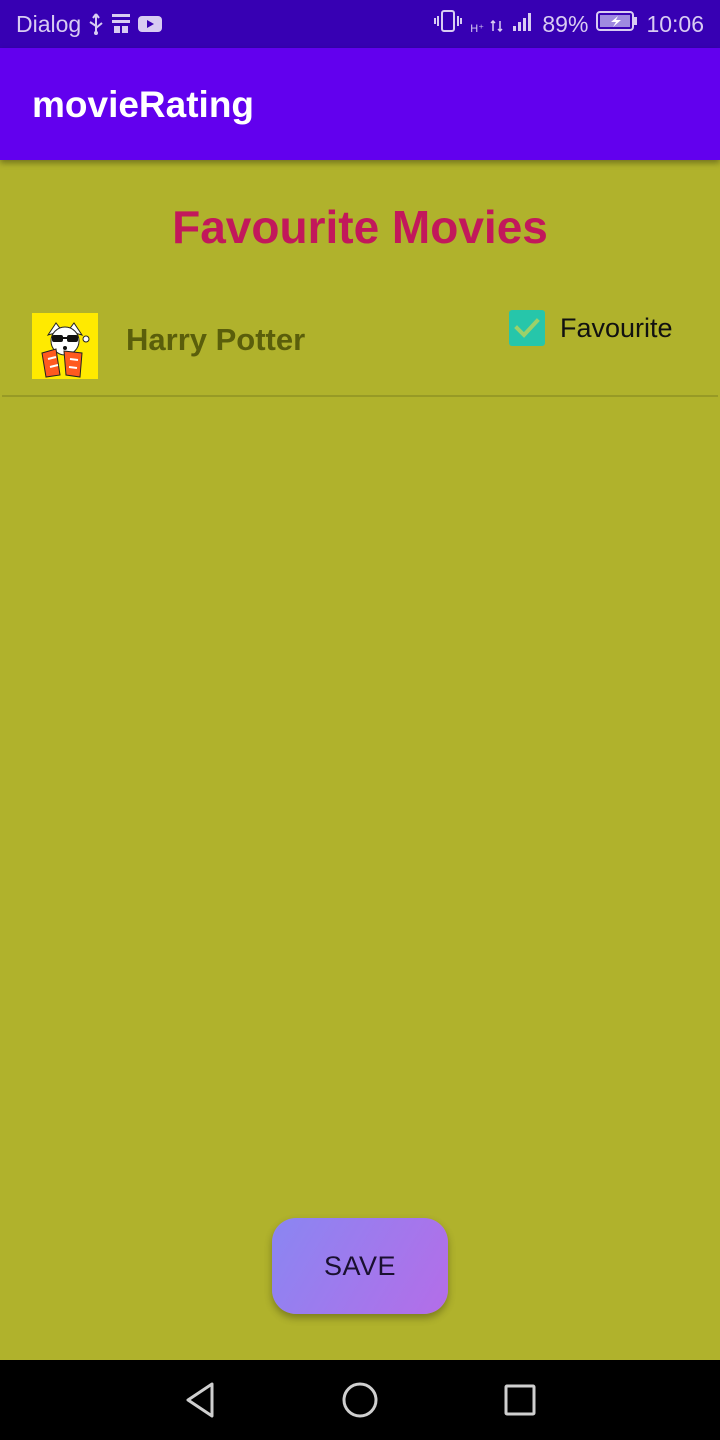 The width and height of the screenshot is (720, 1440). I want to click on vibrate-icon, so click(448, 24).